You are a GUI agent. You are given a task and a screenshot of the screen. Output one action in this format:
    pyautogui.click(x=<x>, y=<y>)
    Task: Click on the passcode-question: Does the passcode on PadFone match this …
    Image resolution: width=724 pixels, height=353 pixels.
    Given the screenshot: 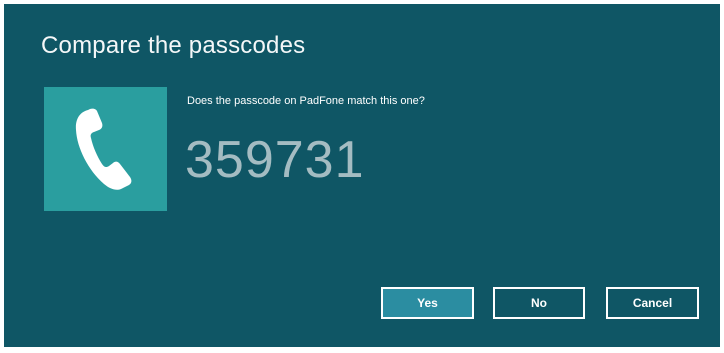 What is the action you would take?
    pyautogui.click(x=306, y=101)
    